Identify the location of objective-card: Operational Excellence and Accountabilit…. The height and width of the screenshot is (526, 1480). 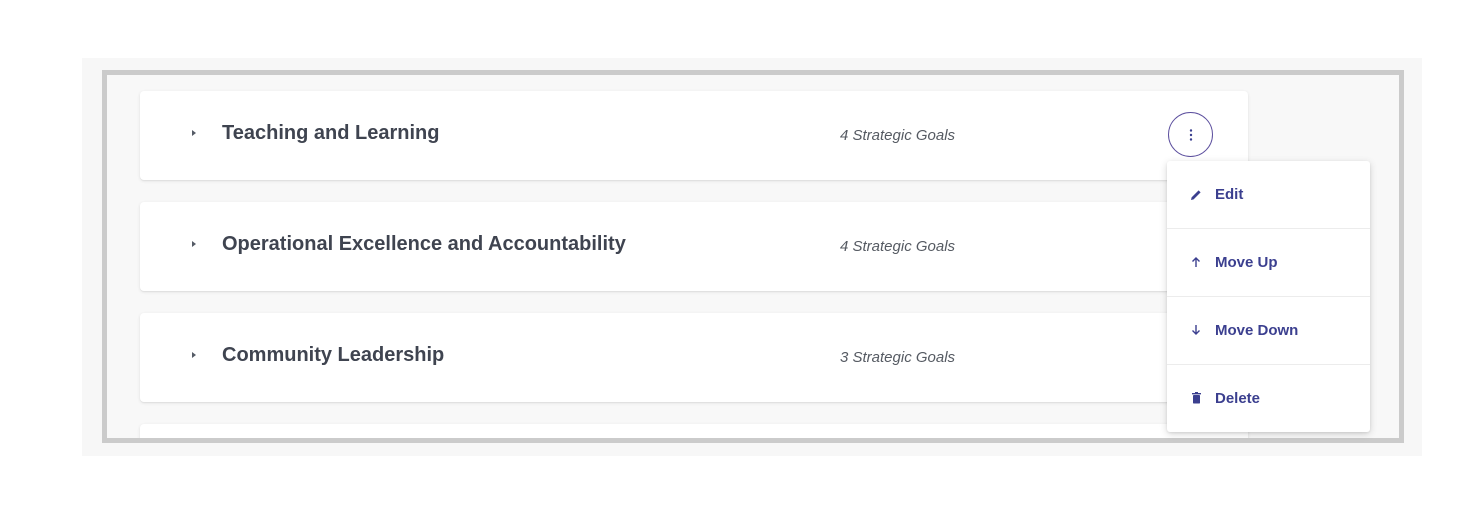
(694, 246).